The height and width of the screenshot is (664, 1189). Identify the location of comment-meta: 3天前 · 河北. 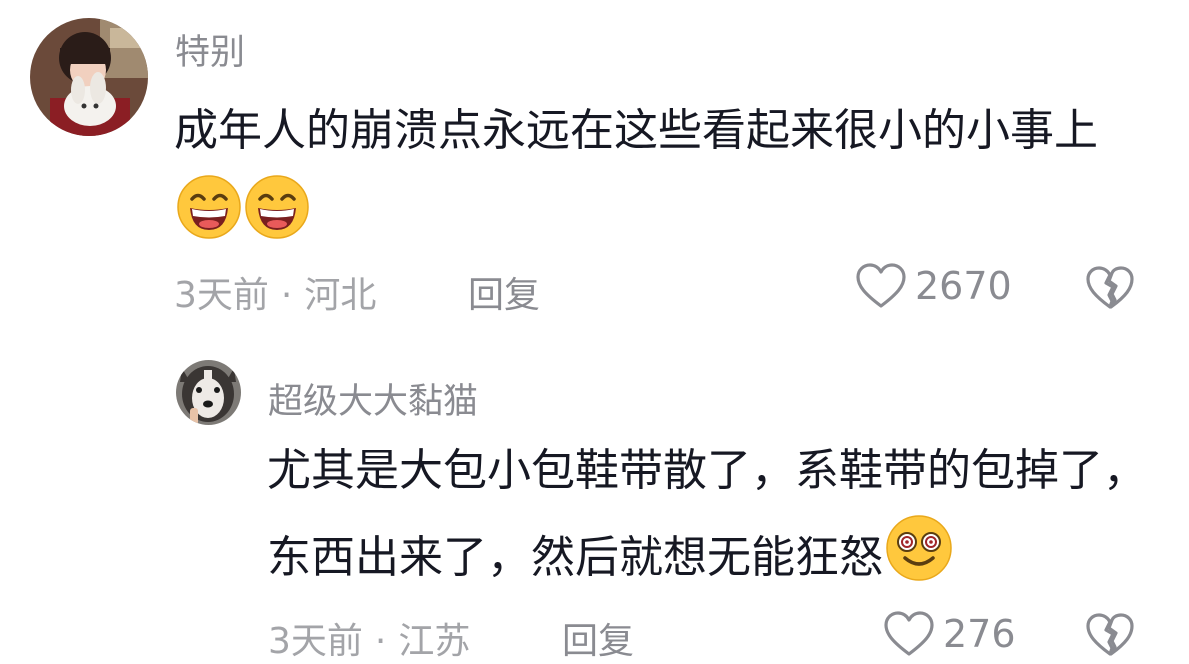
(275, 292).